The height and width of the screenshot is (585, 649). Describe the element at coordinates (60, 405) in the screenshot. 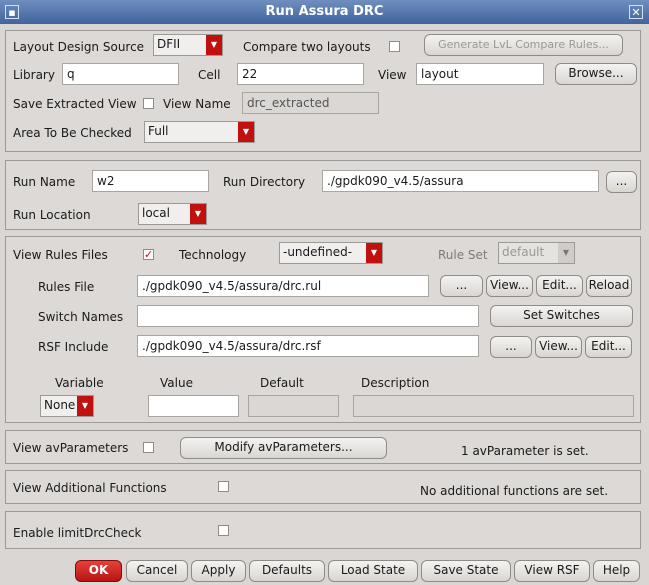

I see `variable-value: None` at that location.